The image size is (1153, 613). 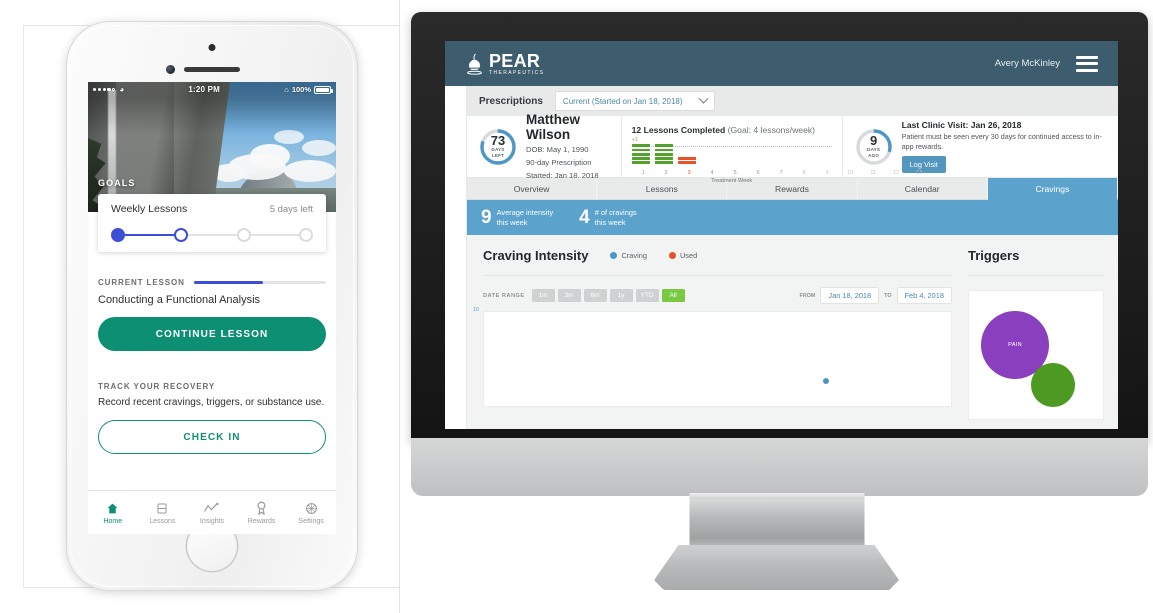 I want to click on goal-stepper, so click(x=212, y=235).